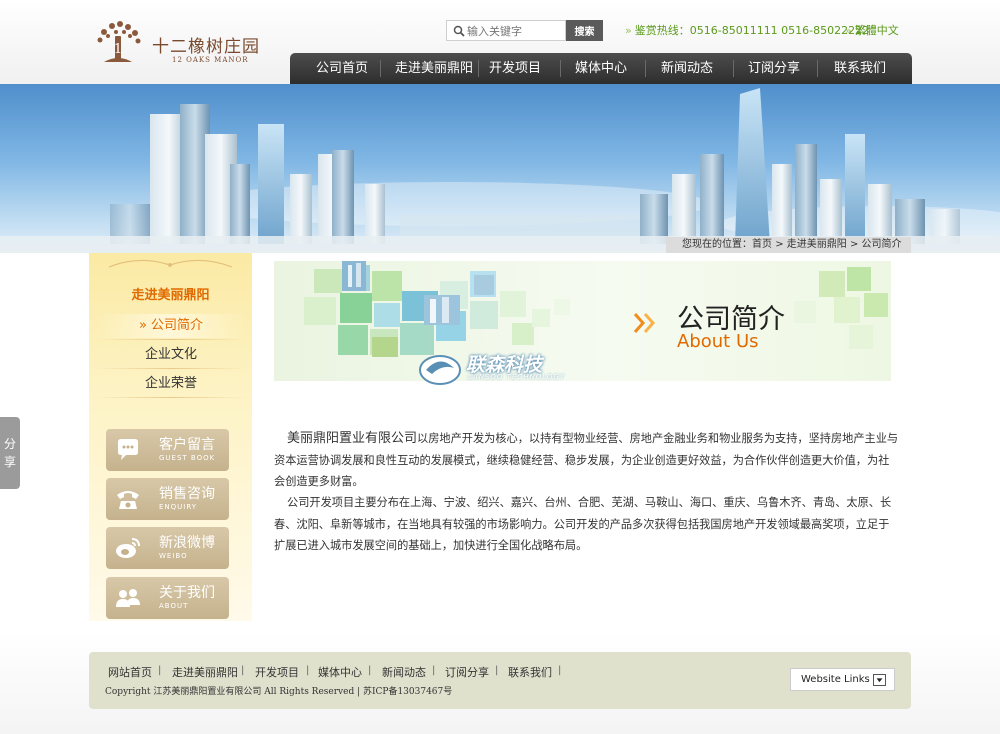 The image size is (1000, 734). Describe the element at coordinates (171, 326) in the screenshot. I see `sidebar-item-company-profile: » 公司简介` at that location.